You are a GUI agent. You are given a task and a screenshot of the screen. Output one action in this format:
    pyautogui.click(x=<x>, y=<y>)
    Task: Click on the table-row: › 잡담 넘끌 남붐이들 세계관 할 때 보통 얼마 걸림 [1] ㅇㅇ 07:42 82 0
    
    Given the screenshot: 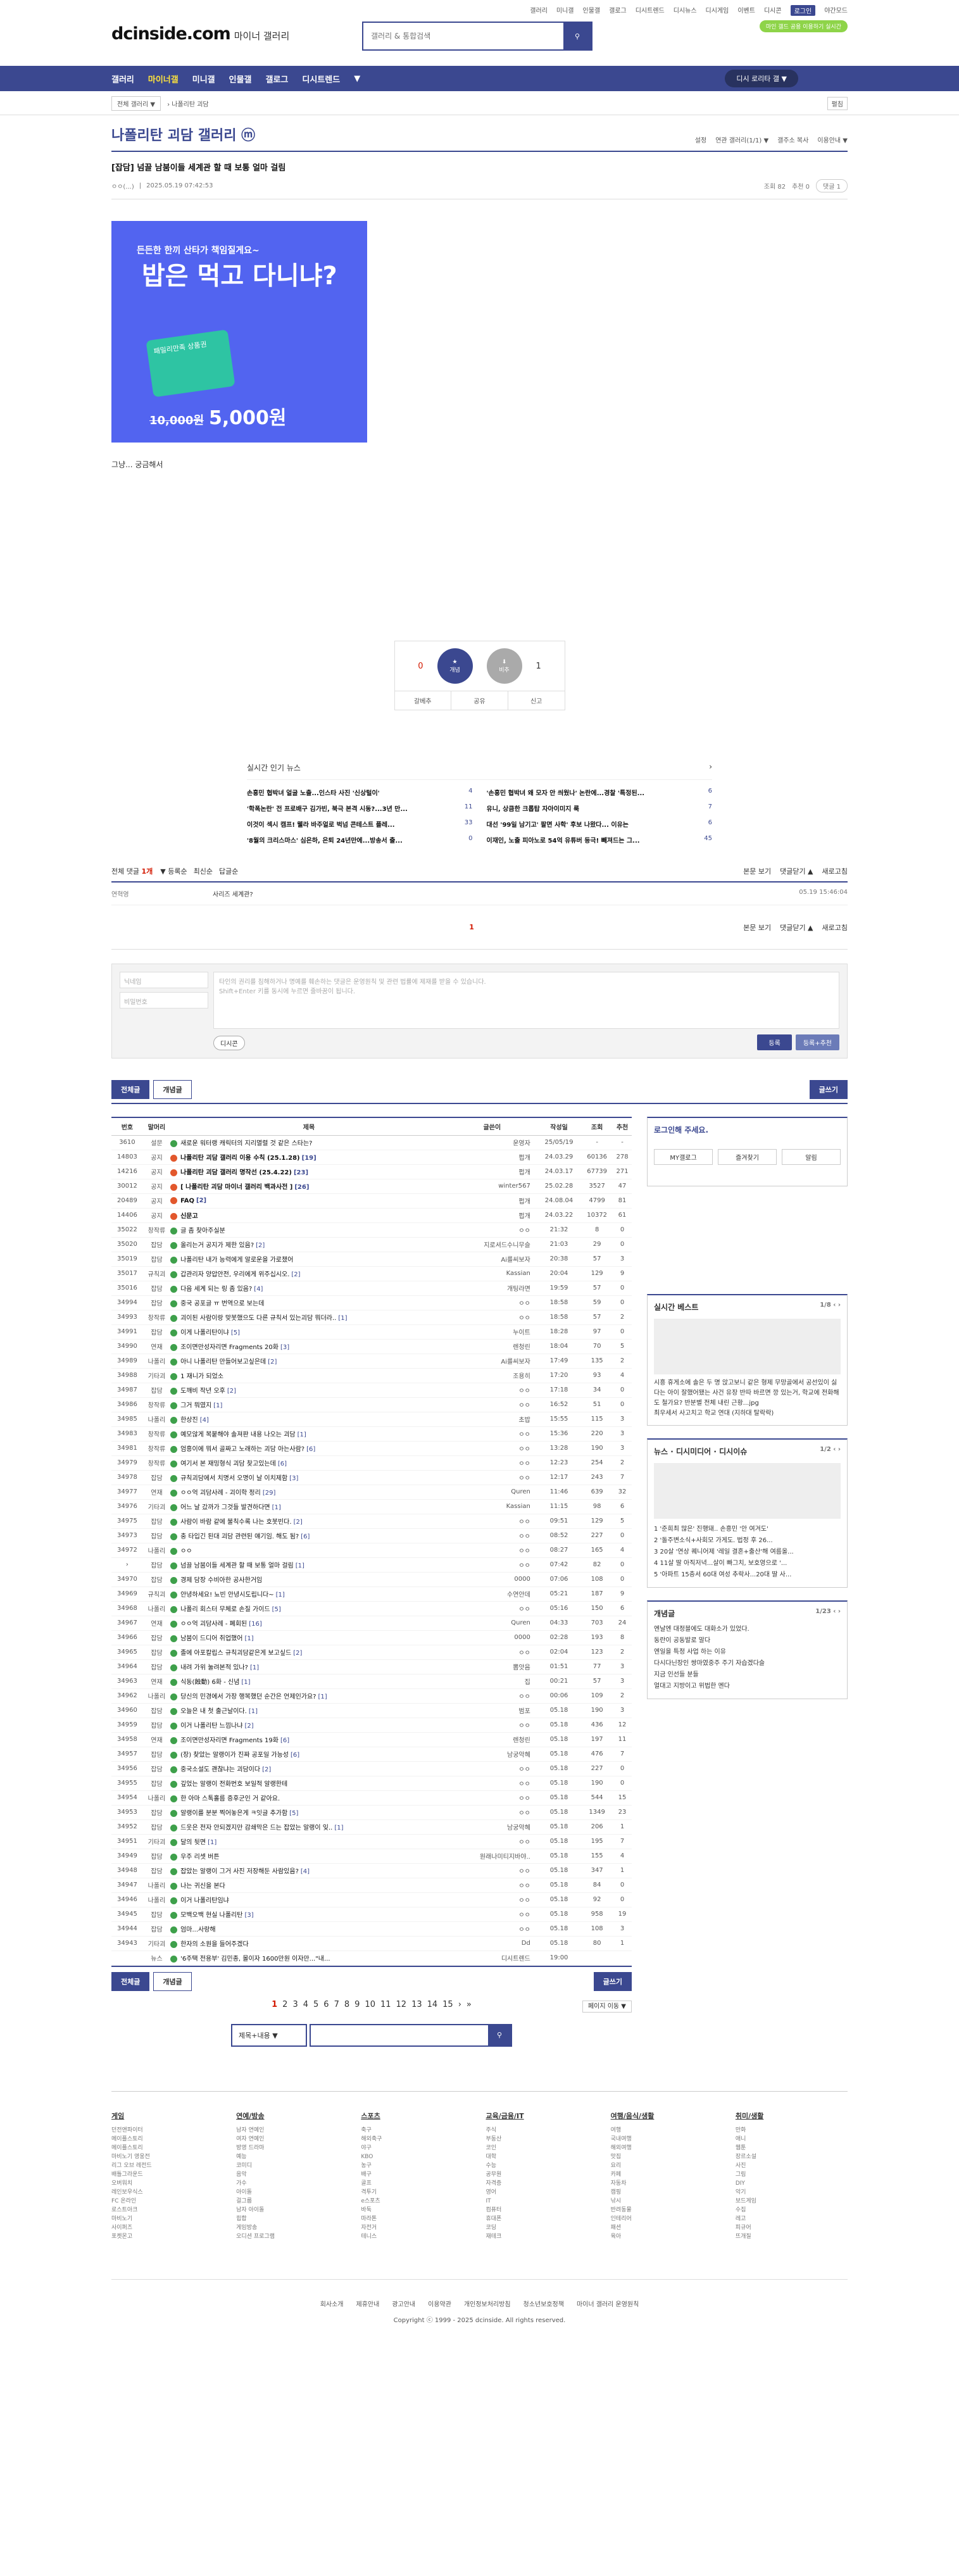 What is the action you would take?
    pyautogui.click(x=371, y=1565)
    